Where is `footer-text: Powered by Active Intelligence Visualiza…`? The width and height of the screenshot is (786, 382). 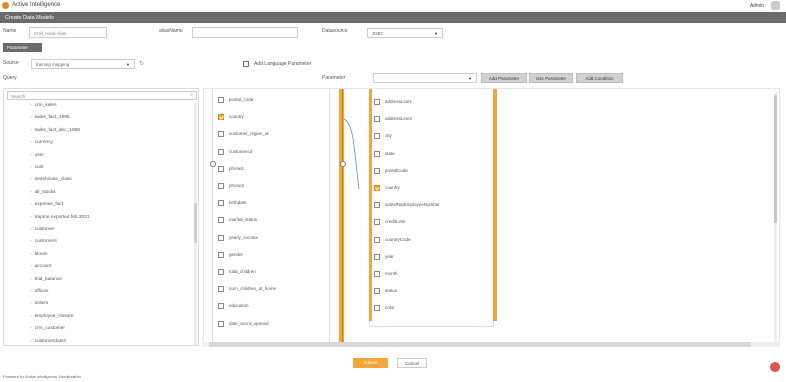 footer-text: Powered by Active Intelligence Visualiza… is located at coordinates (42, 376).